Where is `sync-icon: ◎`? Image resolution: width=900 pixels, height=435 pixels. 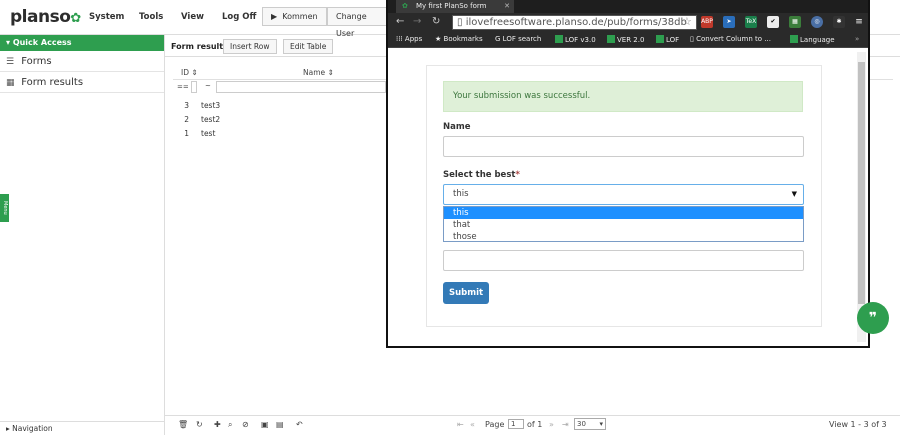
sync-icon: ◎ is located at coordinates (817, 22).